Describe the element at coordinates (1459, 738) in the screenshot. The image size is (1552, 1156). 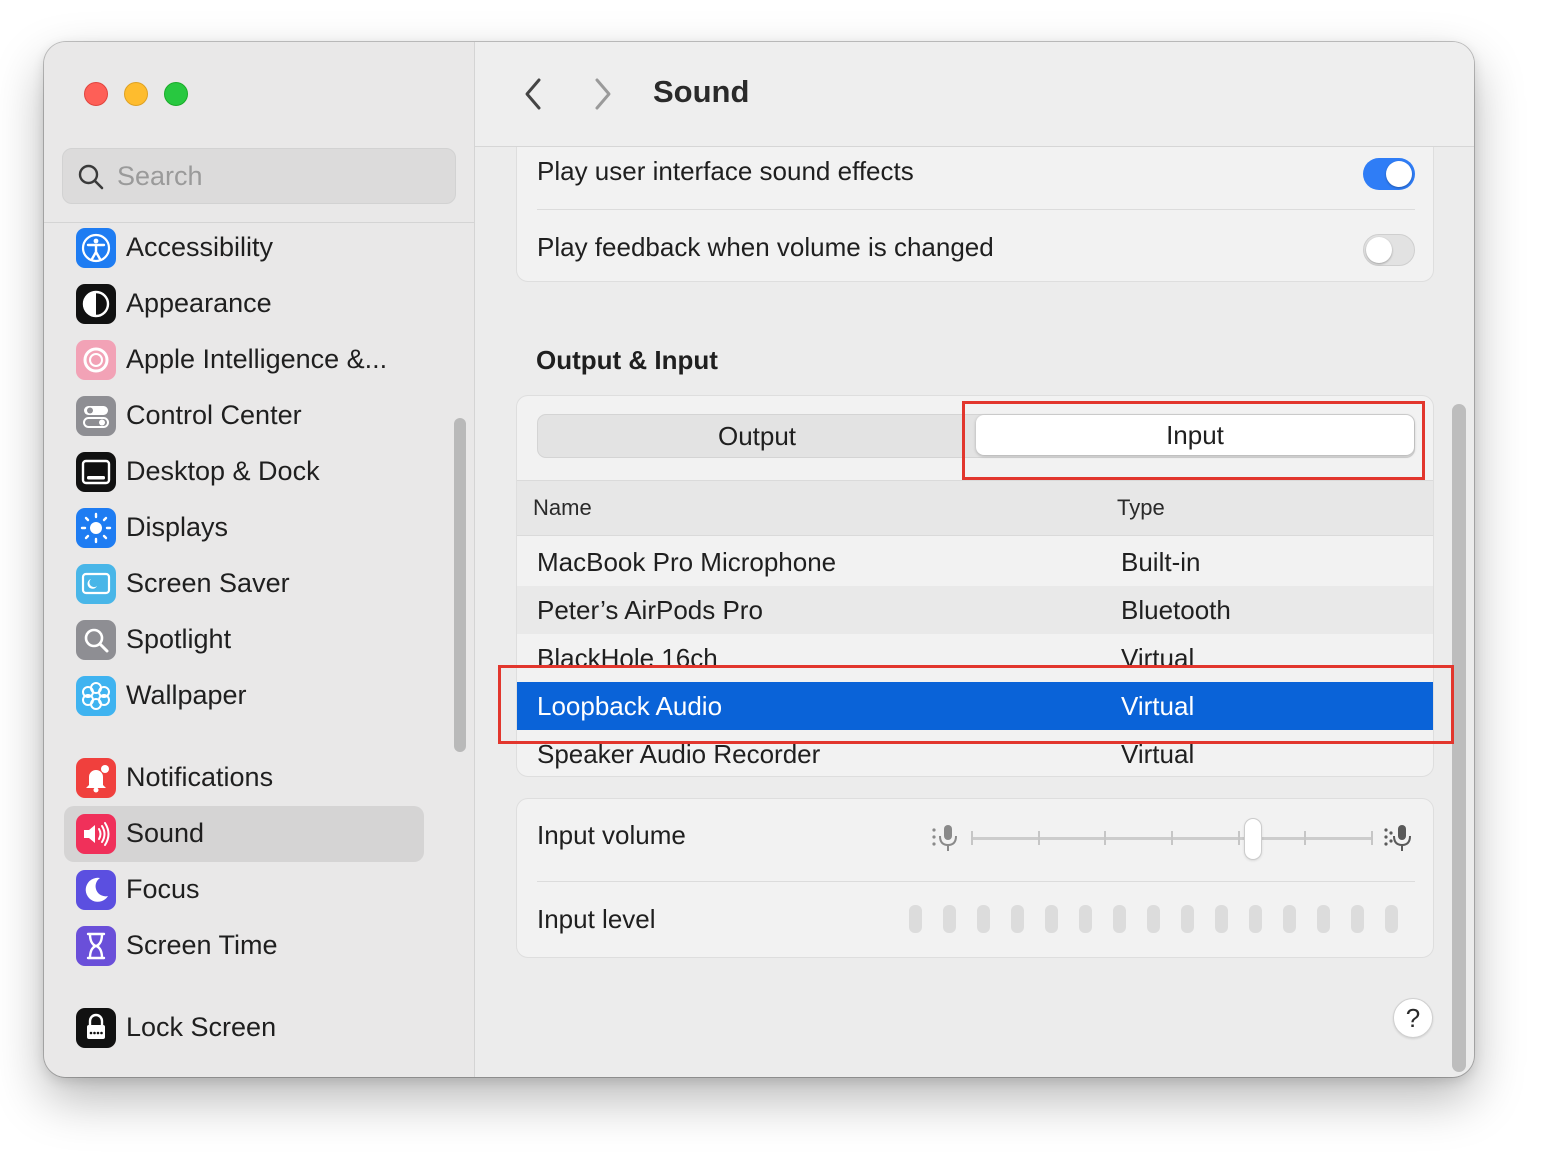
I see `main-scrollbar` at that location.